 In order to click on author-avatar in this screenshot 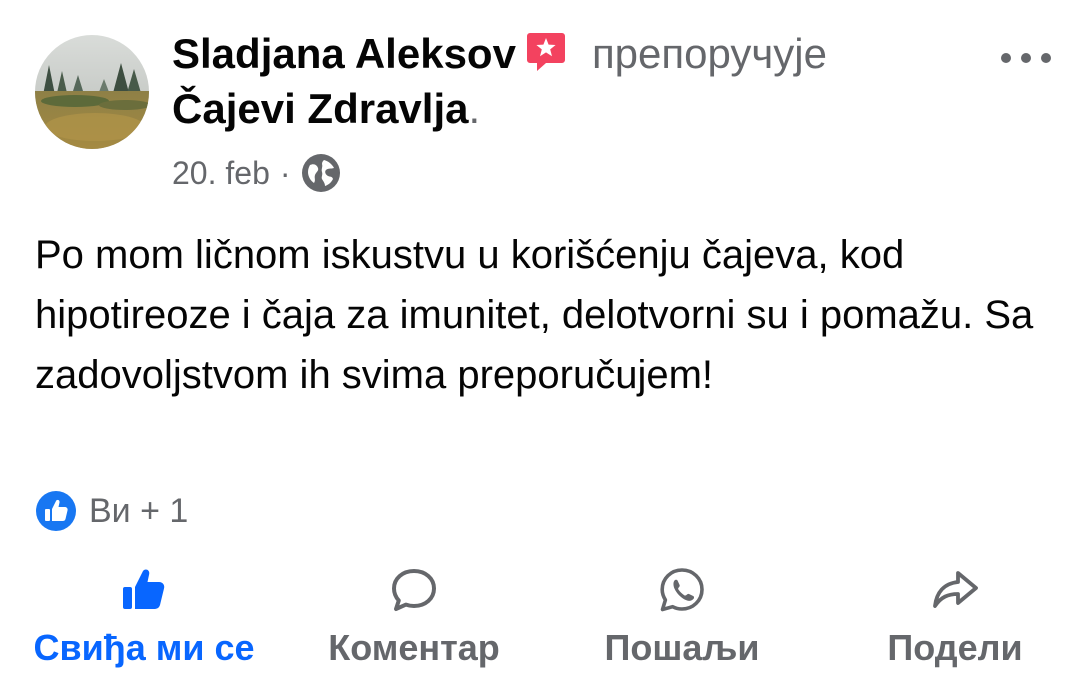, I will do `click(92, 92)`.